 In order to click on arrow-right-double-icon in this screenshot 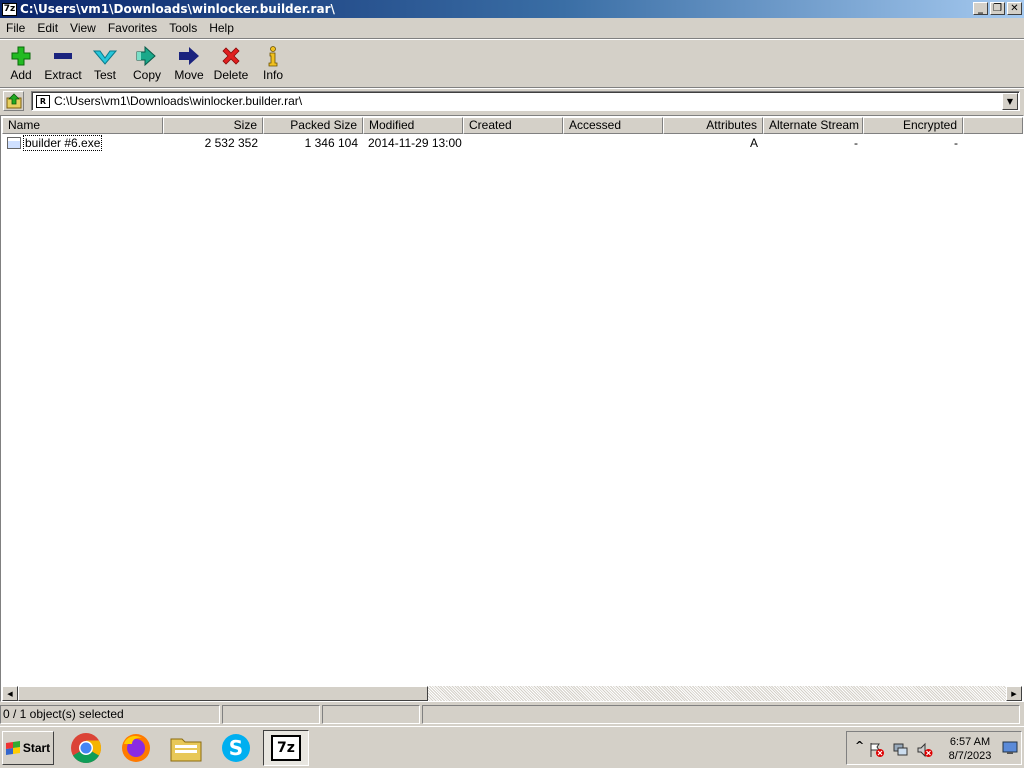, I will do `click(146, 56)`.